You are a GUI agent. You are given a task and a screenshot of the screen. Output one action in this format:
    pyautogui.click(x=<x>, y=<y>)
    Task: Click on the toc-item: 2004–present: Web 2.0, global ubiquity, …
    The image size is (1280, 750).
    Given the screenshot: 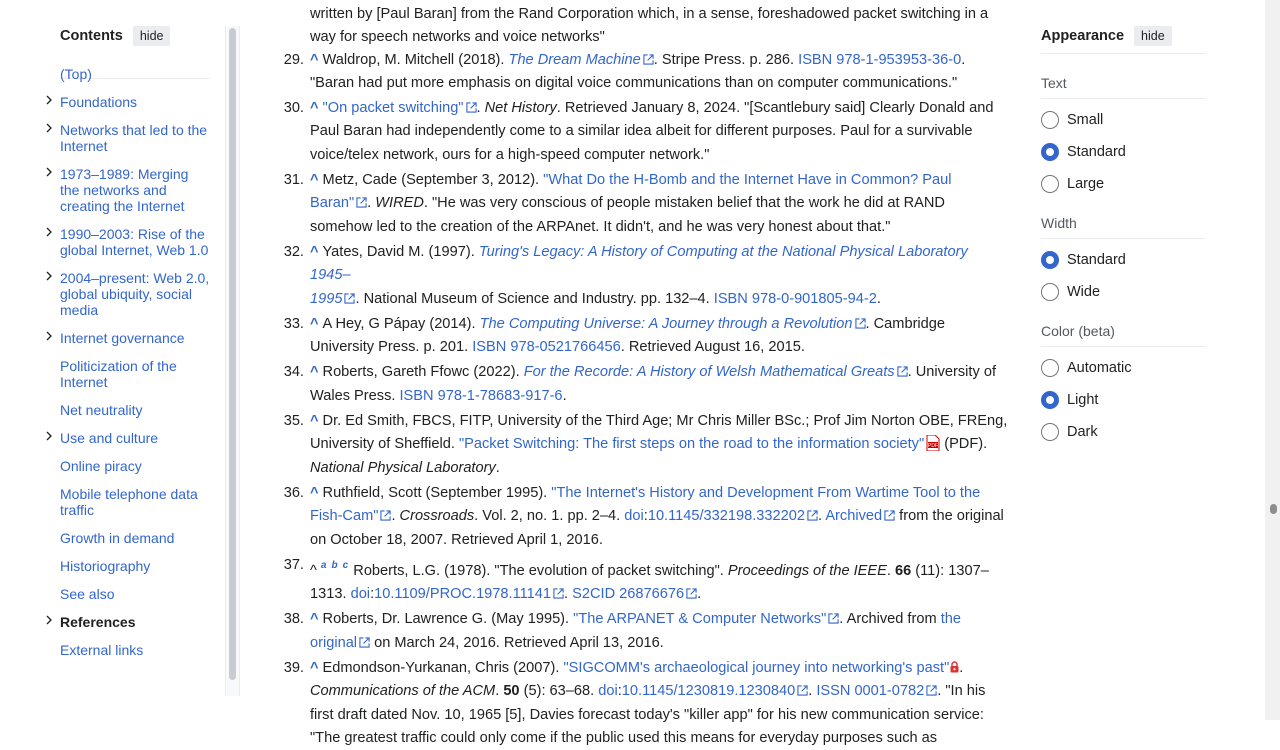 What is the action you would take?
    pyautogui.click(x=128, y=294)
    